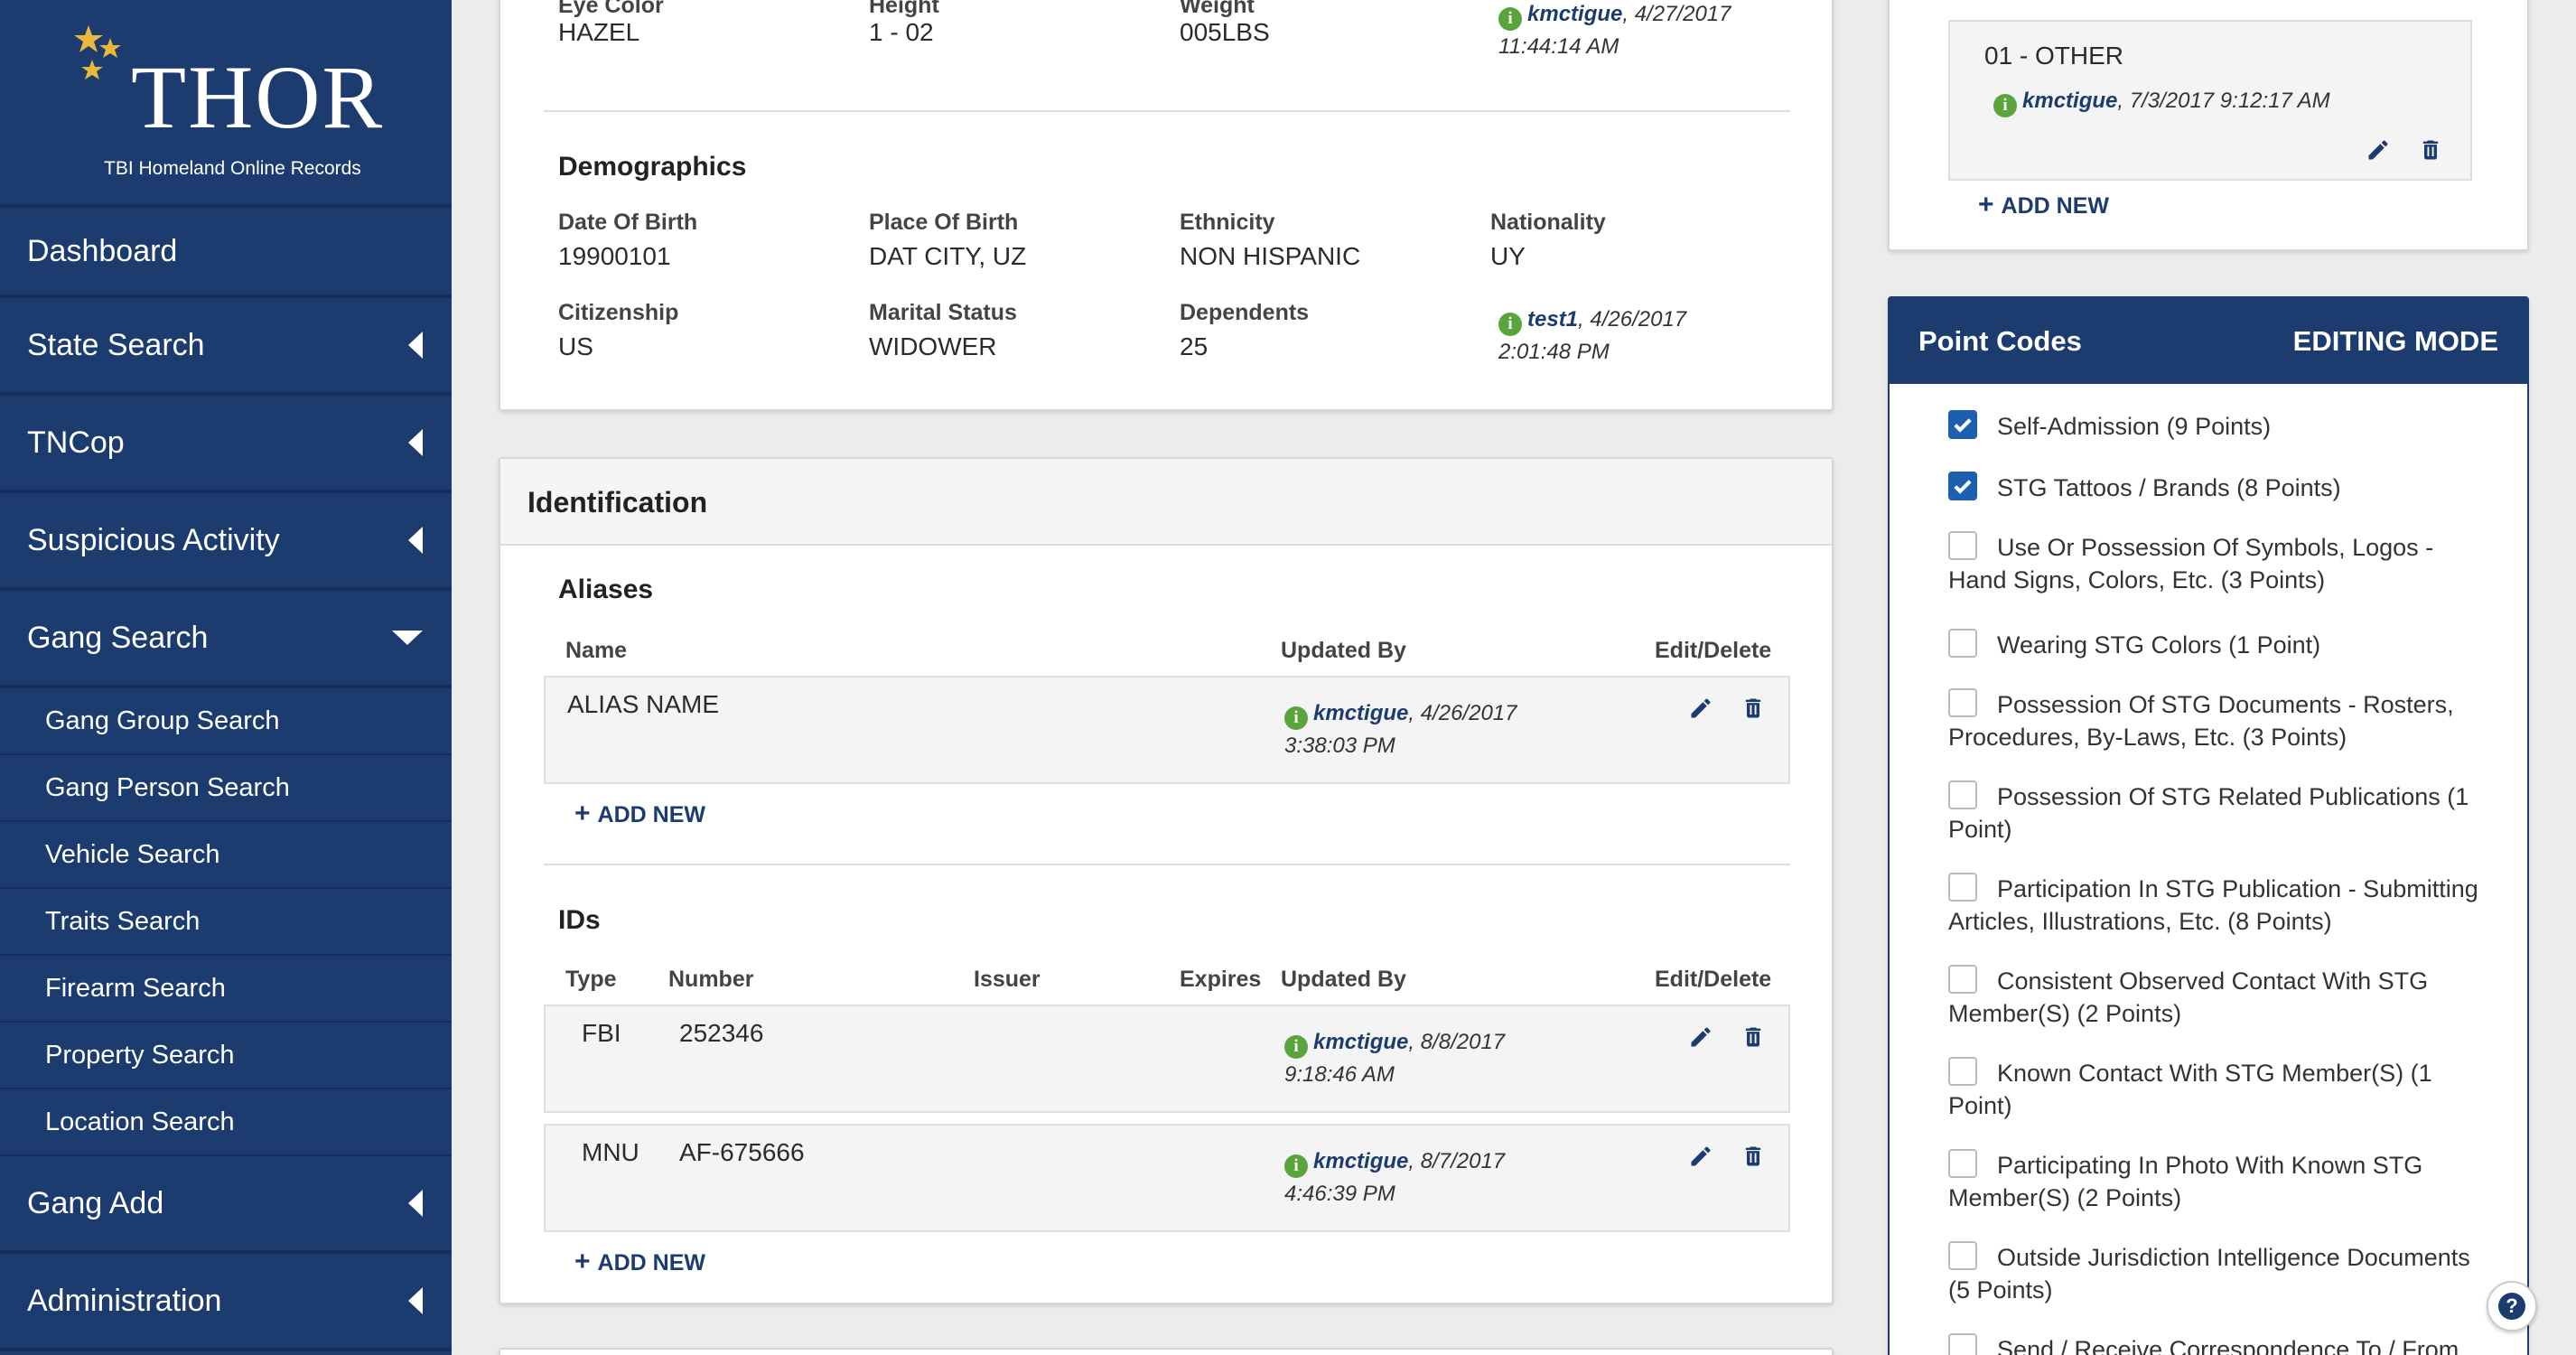 Image resolution: width=2576 pixels, height=1355 pixels. I want to click on nav-suspicious-activity: Suspicious Activity, so click(226, 542).